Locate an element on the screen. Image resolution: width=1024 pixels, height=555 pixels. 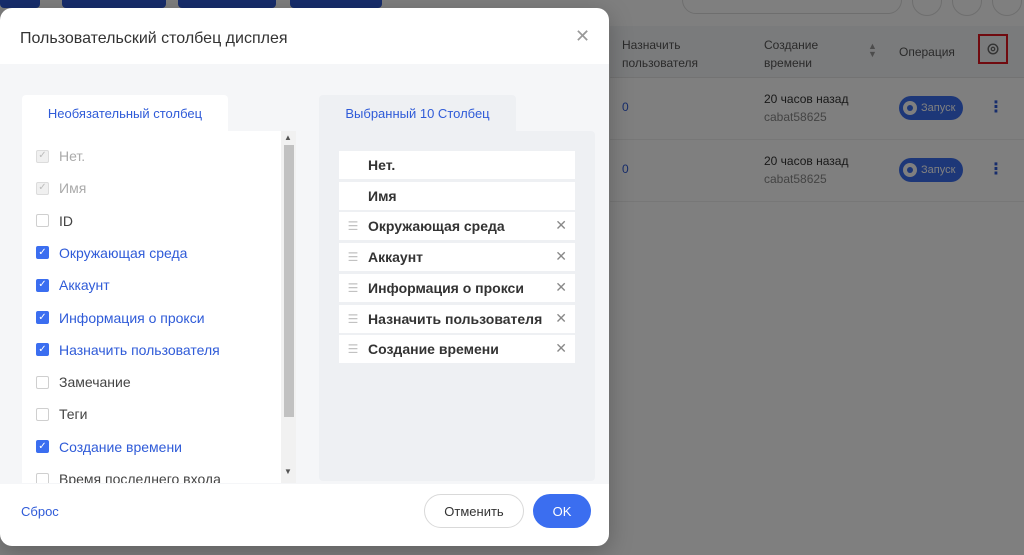
close-icon: ✕ is located at coordinates (582, 36).